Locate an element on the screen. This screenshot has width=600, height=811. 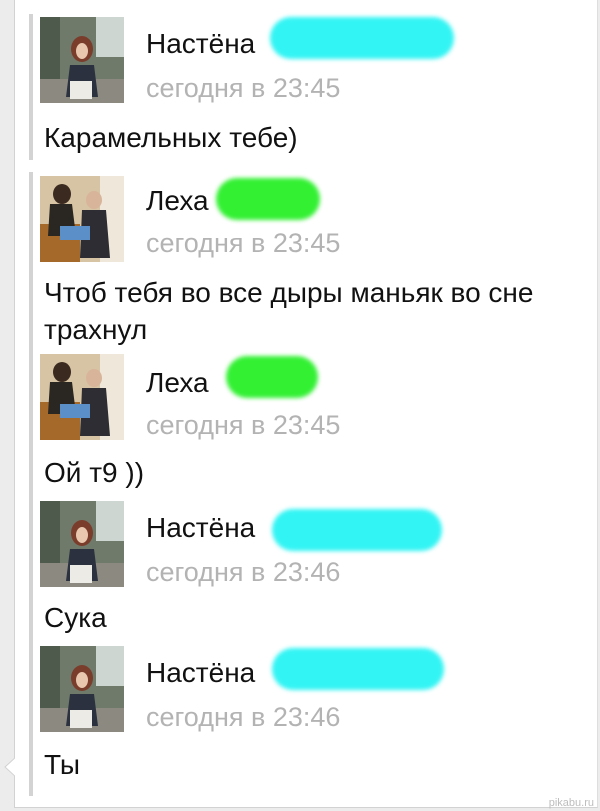
message-text: Ты is located at coordinates (62, 764).